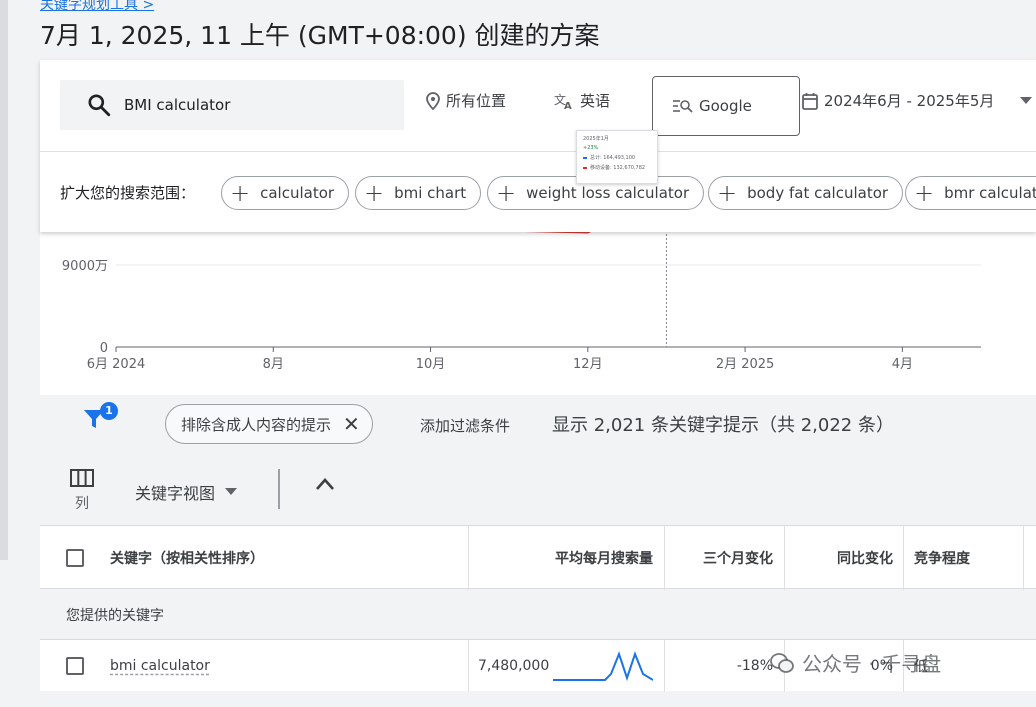  Describe the element at coordinates (782, 662) in the screenshot. I see `wechat-icon` at that location.